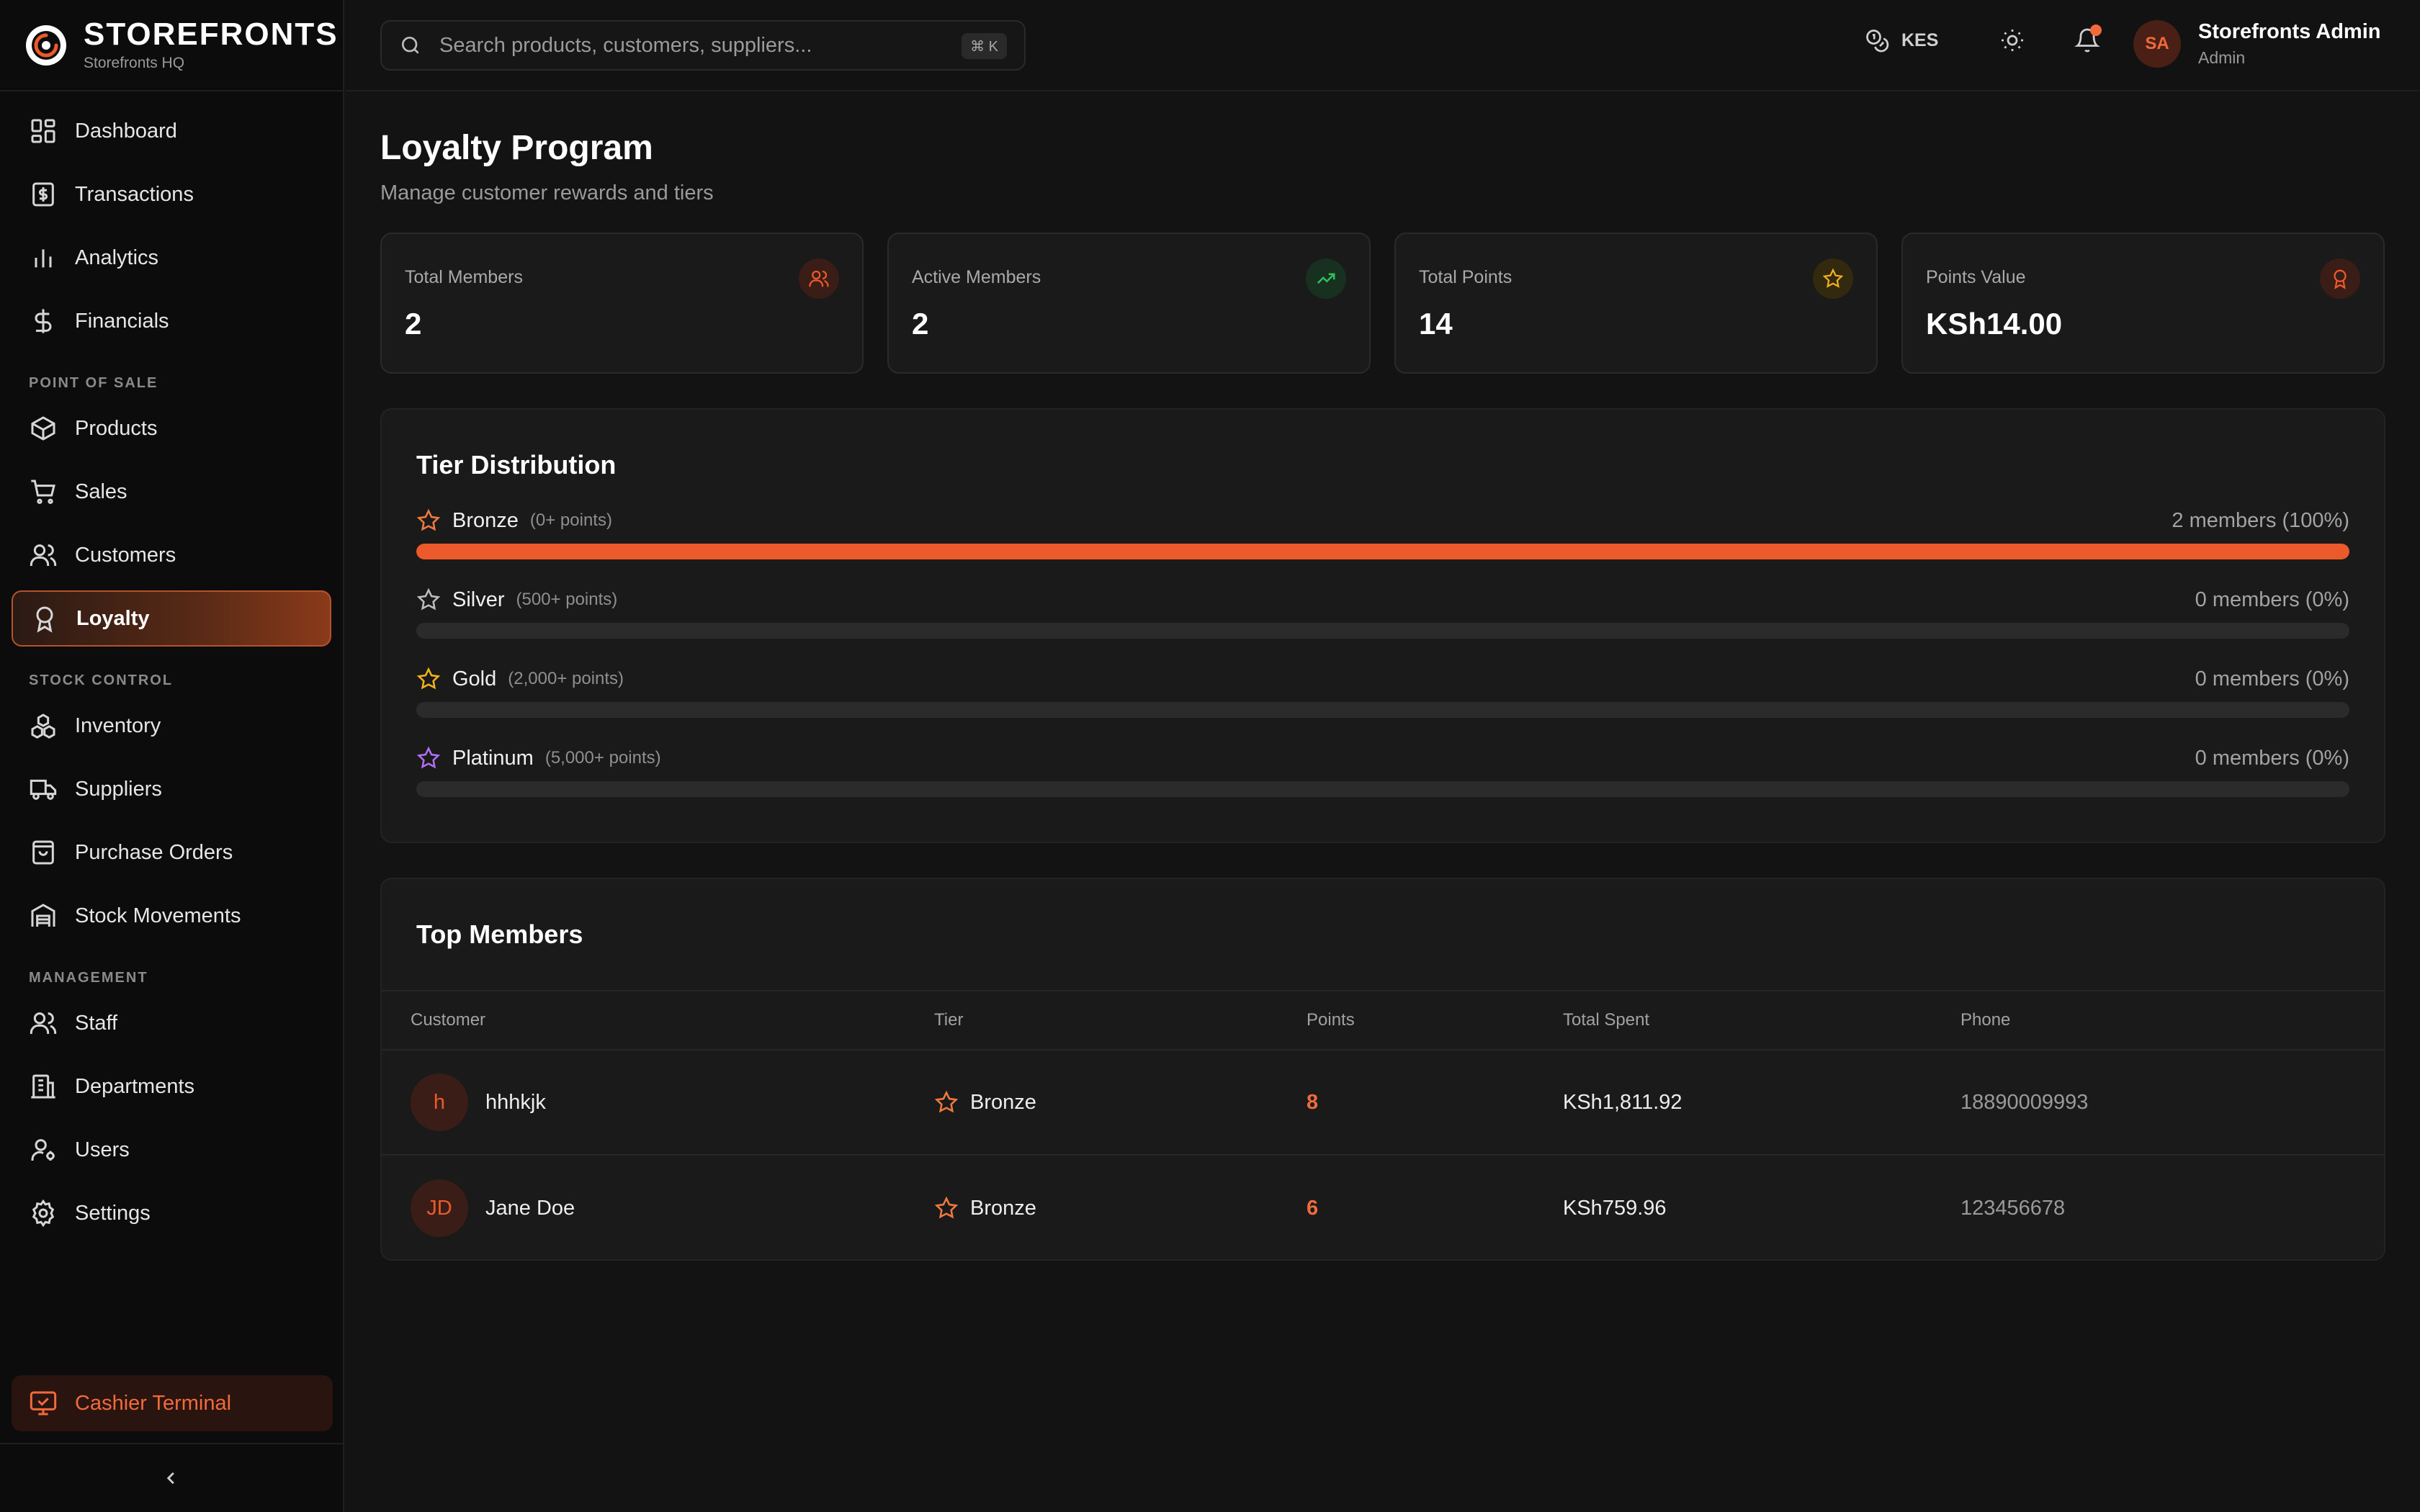  I want to click on brand-title: STOREFRONTS, so click(211, 34).